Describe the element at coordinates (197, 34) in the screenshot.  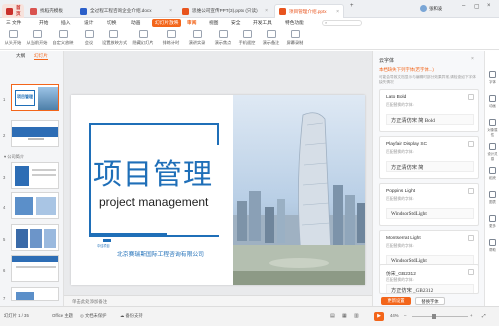
I see `record-icon` at that location.